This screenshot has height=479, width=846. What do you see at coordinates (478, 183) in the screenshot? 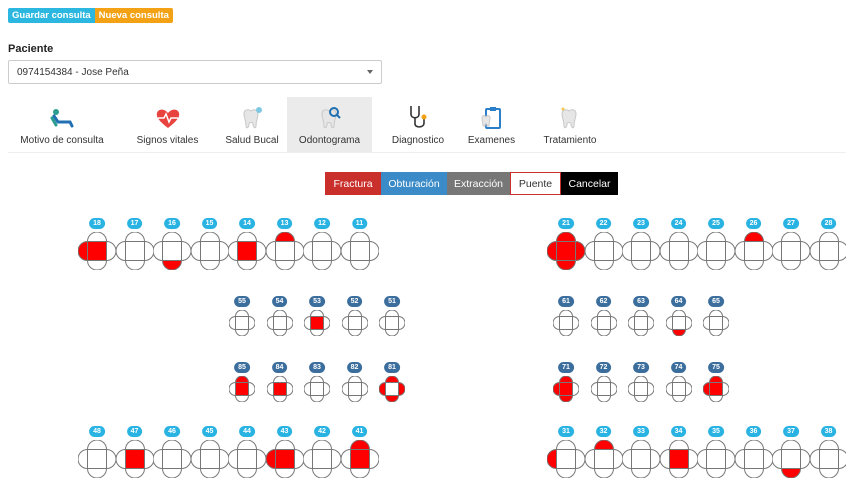
I see `extraccion-button: Extracción` at bounding box center [478, 183].